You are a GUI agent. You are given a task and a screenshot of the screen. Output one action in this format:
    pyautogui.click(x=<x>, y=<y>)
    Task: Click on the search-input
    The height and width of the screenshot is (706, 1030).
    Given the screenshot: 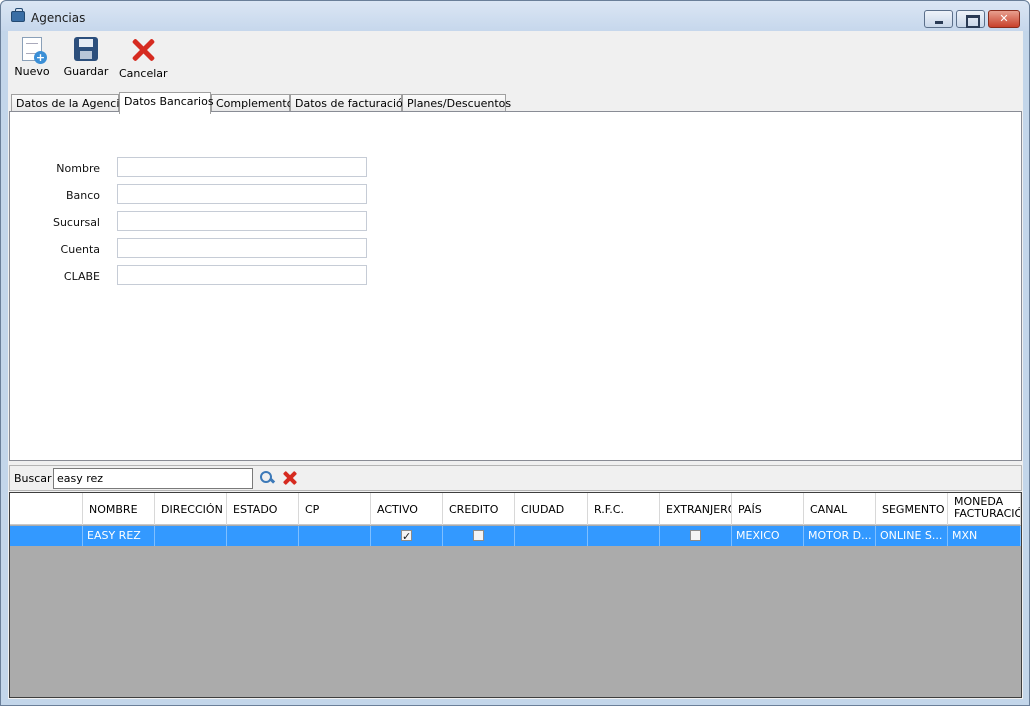 What is the action you would take?
    pyautogui.click(x=153, y=478)
    